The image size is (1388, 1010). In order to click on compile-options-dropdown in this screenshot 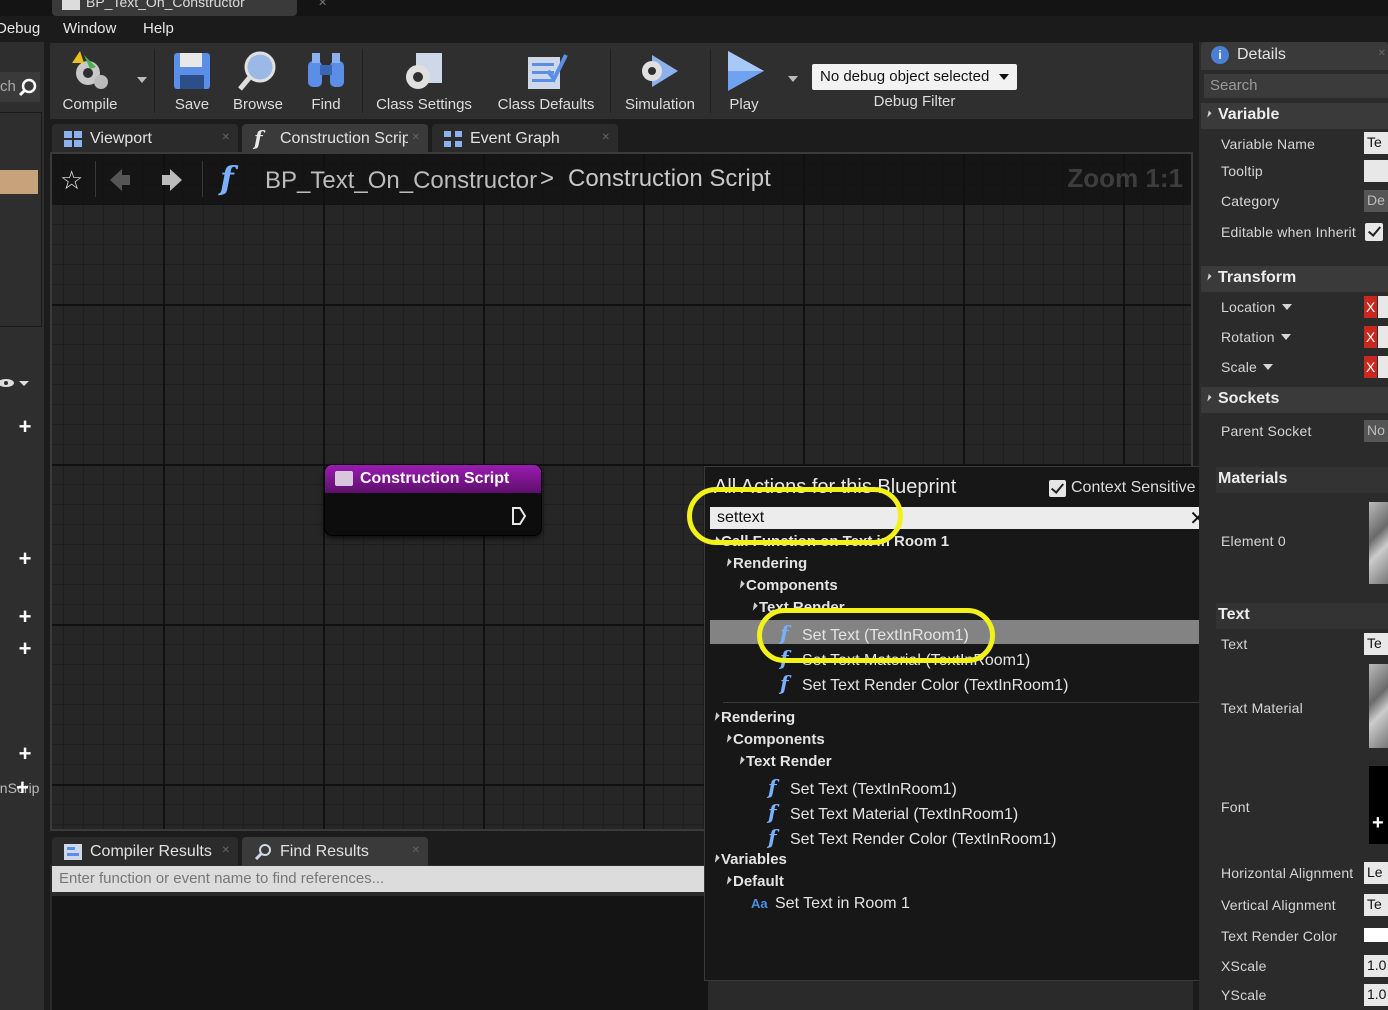, I will do `click(142, 80)`.